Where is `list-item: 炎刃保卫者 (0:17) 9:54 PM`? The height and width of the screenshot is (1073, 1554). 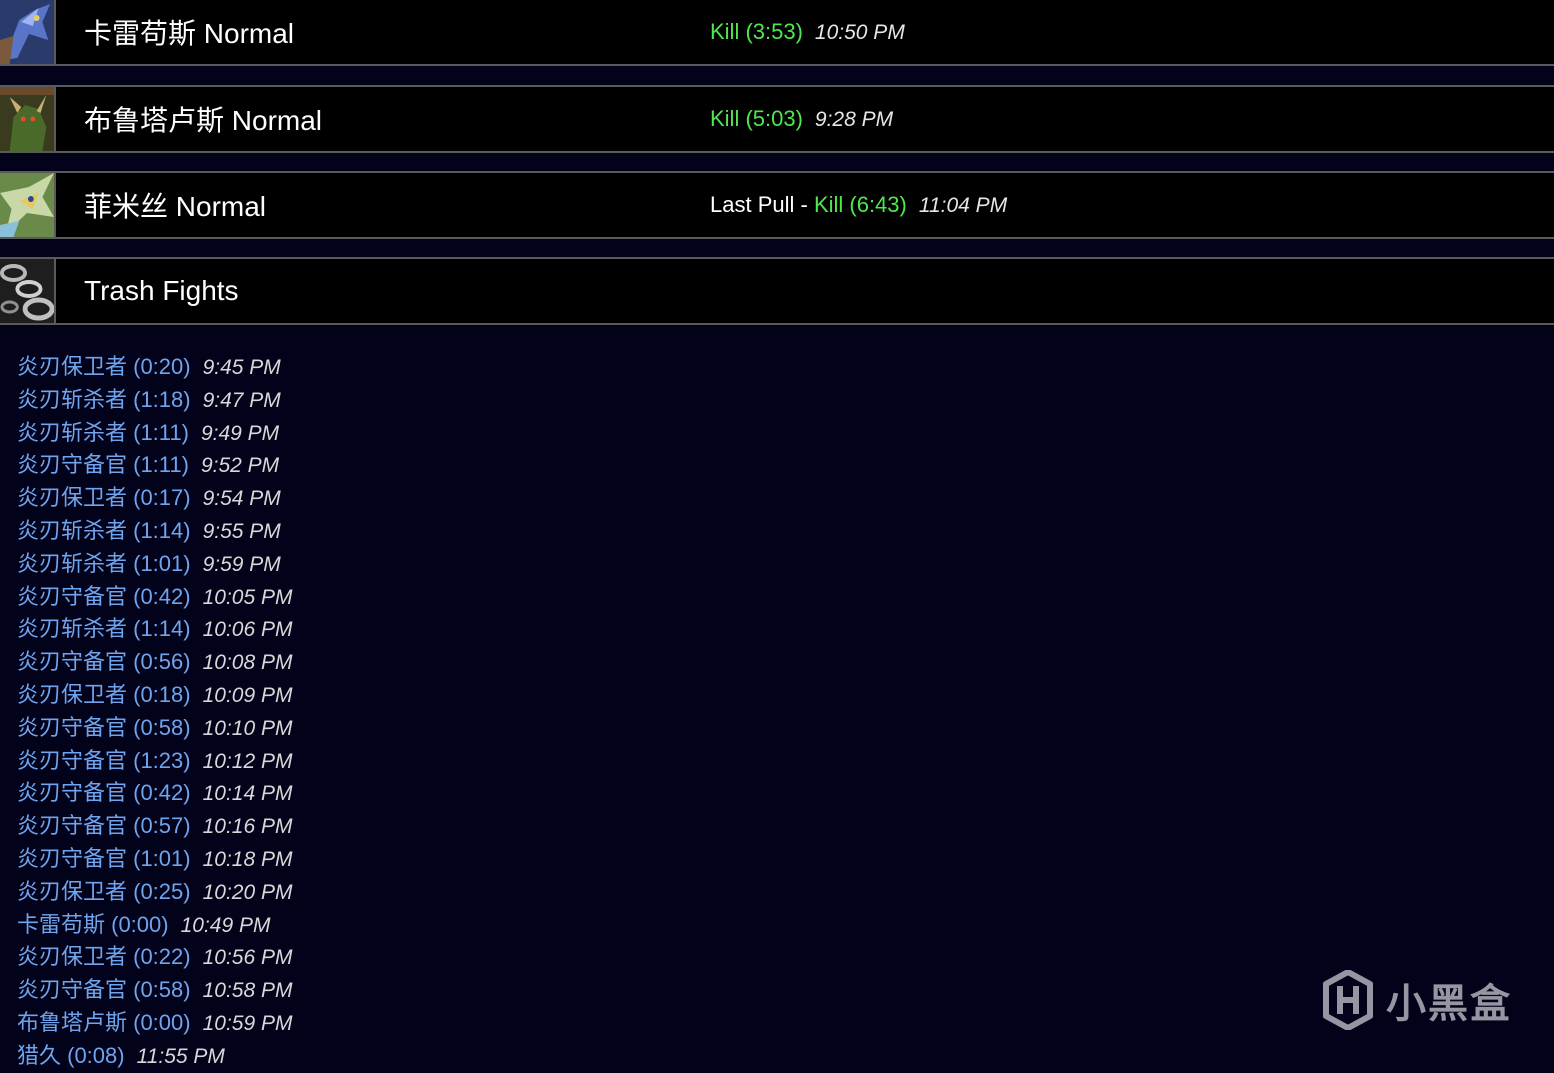
list-item: 炎刃保卫者 (0:17) 9:54 PM is located at coordinates (154, 498).